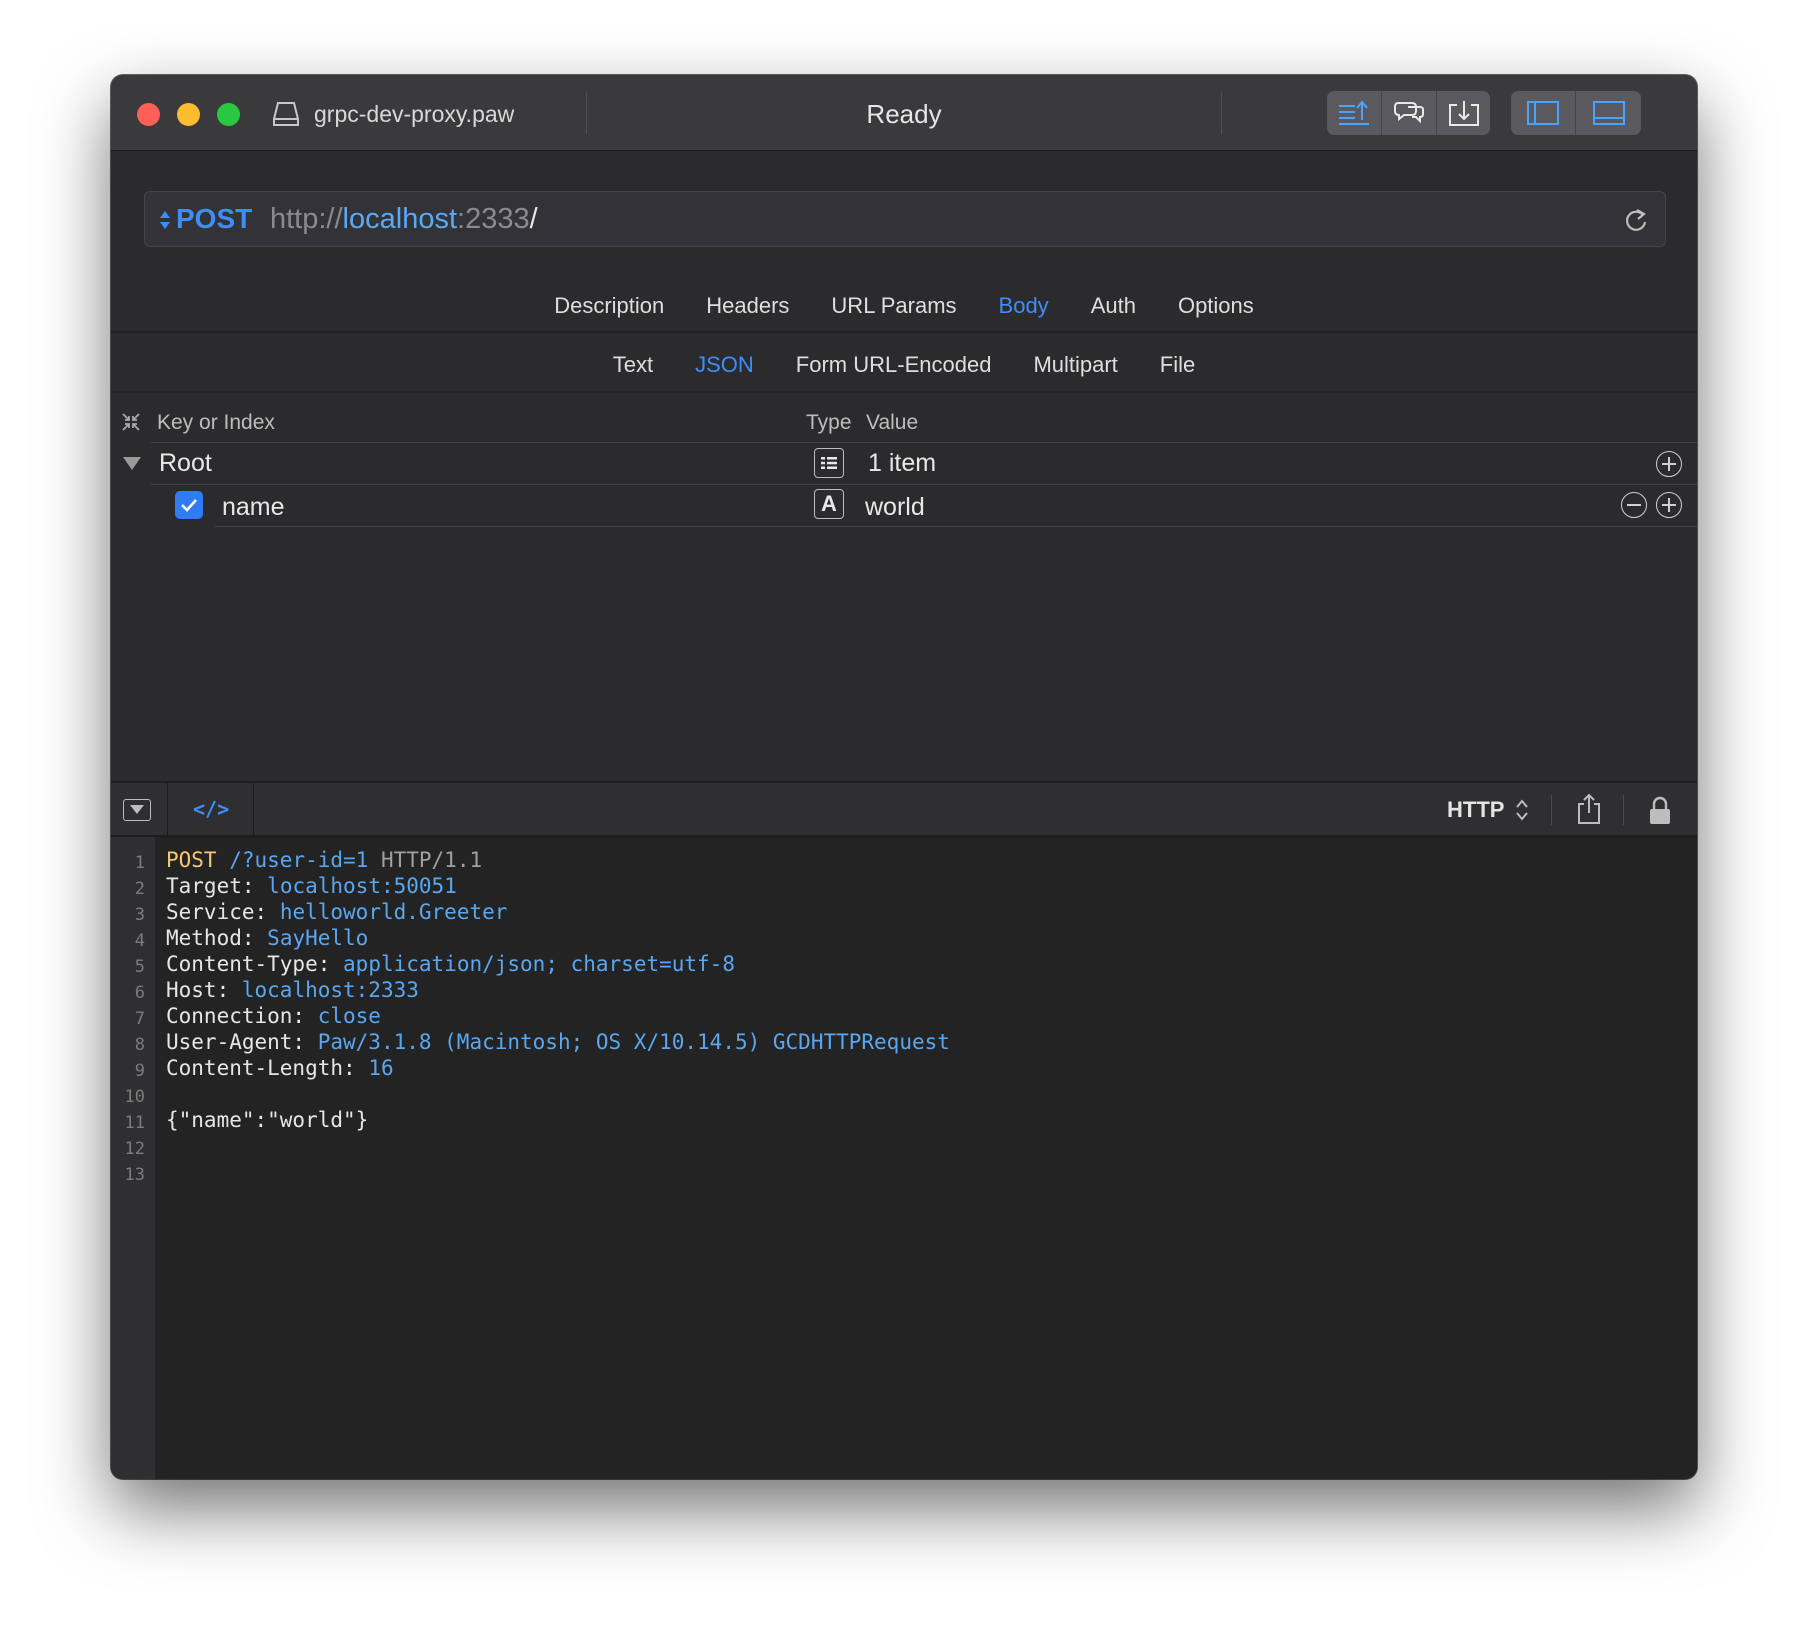 The height and width of the screenshot is (1626, 1808). What do you see at coordinates (1634, 505) in the screenshot?
I see `remove-item-icon` at bounding box center [1634, 505].